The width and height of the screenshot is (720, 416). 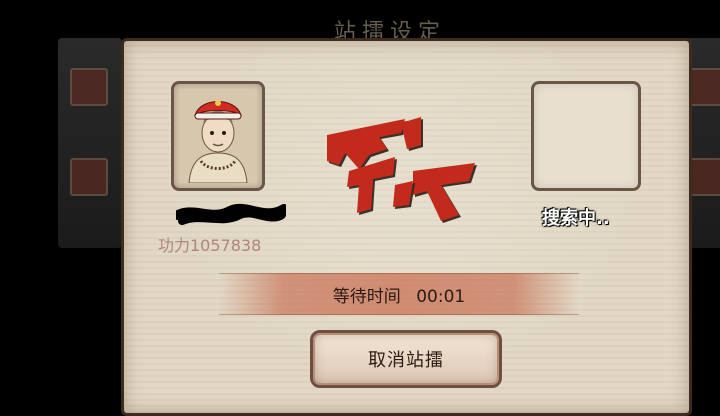 I want to click on waiting-timer-text: 等待时间 00:01, so click(x=399, y=294).